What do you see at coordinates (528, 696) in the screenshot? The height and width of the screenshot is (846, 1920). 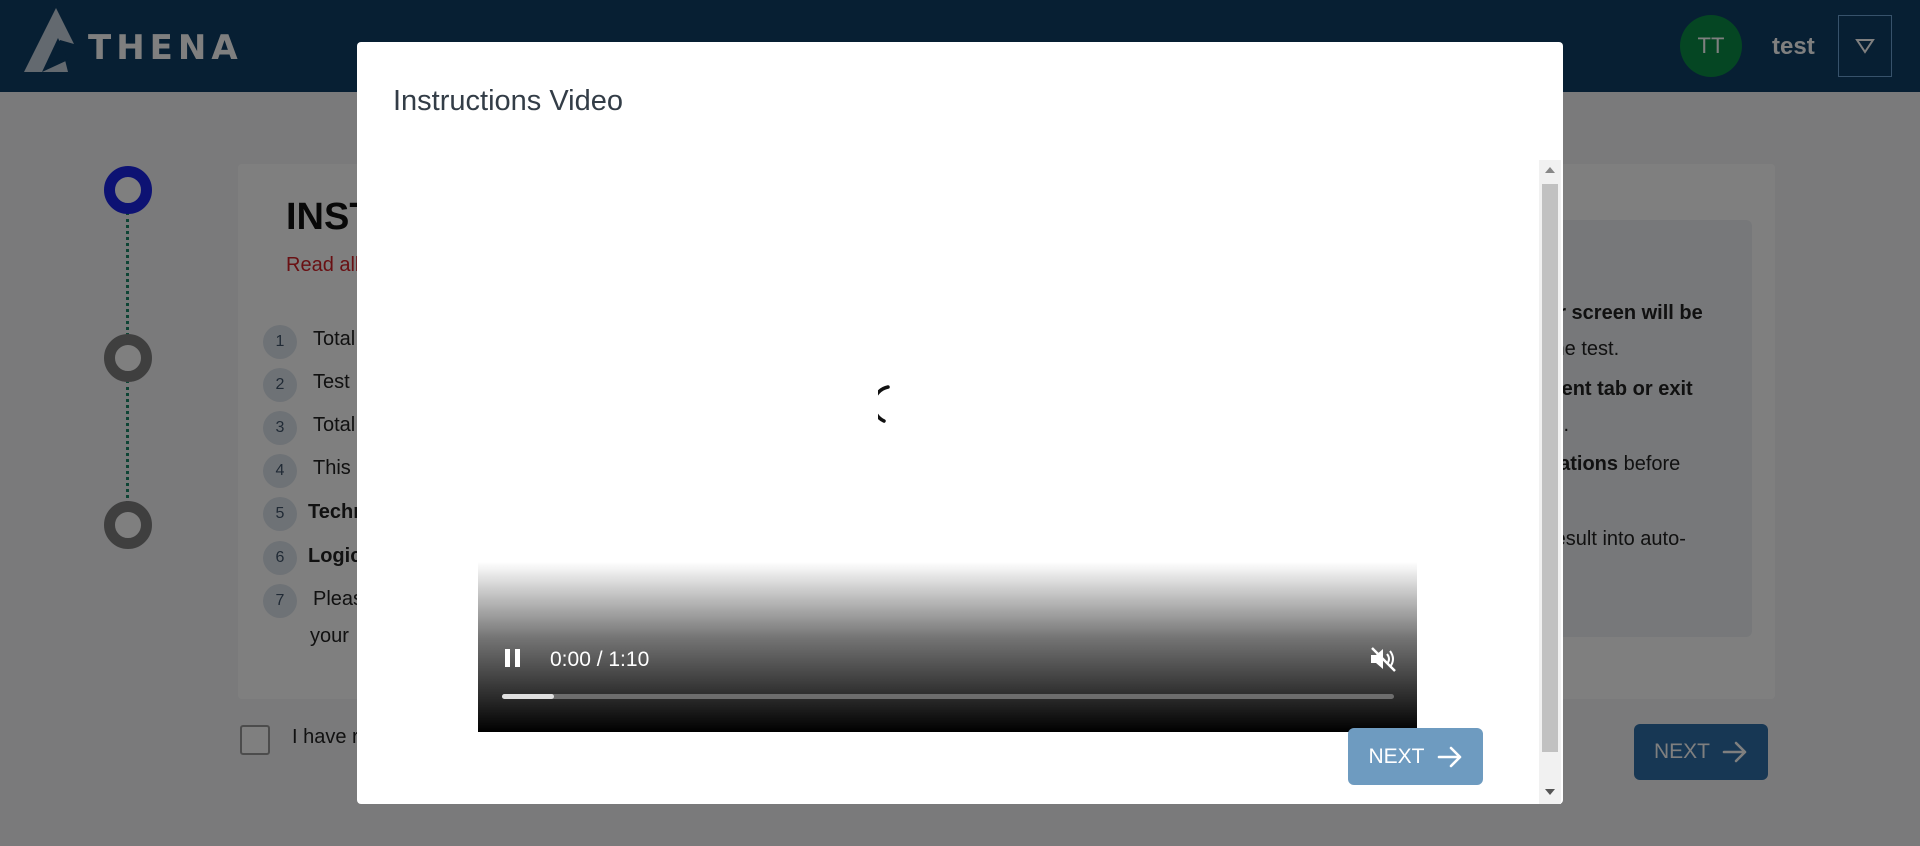 I see `video-progress-fill` at bounding box center [528, 696].